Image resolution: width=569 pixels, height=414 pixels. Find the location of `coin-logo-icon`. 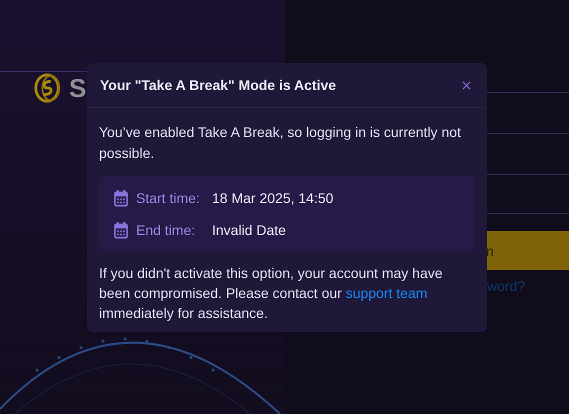

coin-logo-icon is located at coordinates (48, 88).